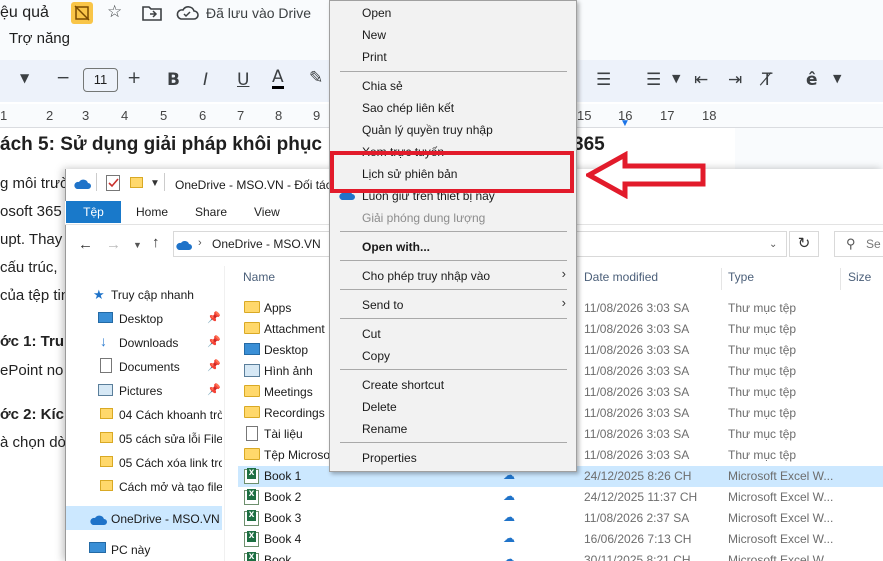  What do you see at coordinates (134, 78) in the screenshot?
I see `increase-font-button: +` at bounding box center [134, 78].